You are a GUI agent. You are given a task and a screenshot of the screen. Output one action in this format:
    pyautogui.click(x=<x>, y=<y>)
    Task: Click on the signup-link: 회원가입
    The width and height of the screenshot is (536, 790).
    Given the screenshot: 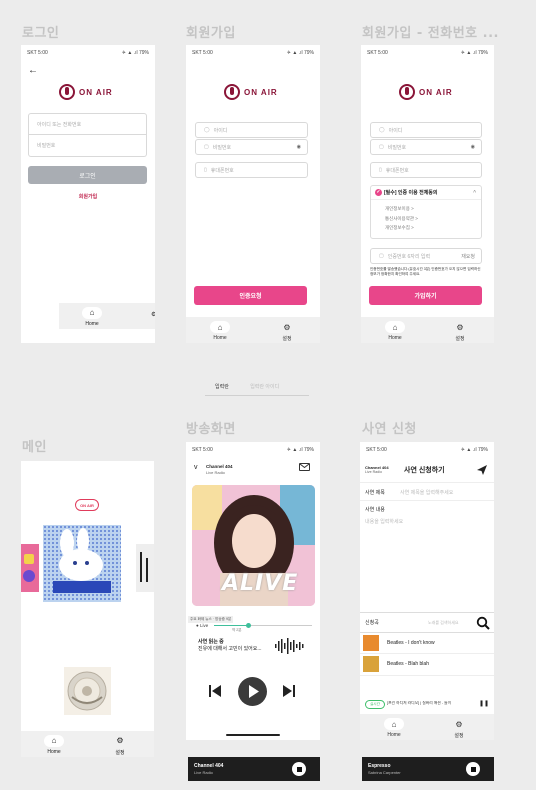 What is the action you would take?
    pyautogui.click(x=88, y=196)
    